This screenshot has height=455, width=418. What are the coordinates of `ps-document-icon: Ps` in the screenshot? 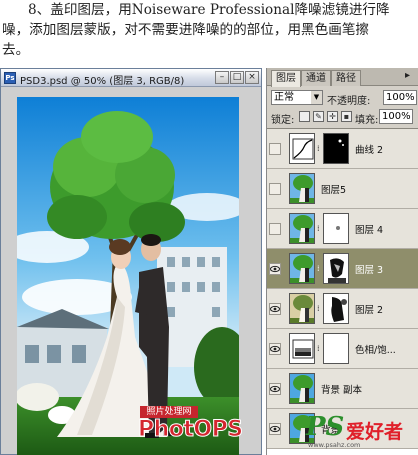 It's located at (10, 78).